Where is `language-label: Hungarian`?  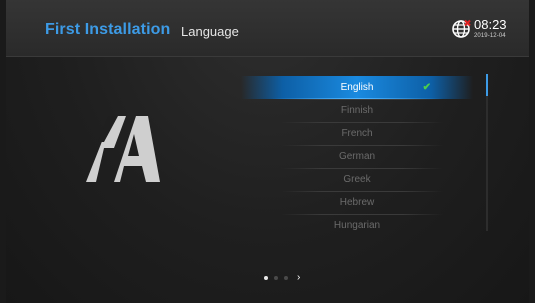
language-label: Hungarian is located at coordinates (357, 225).